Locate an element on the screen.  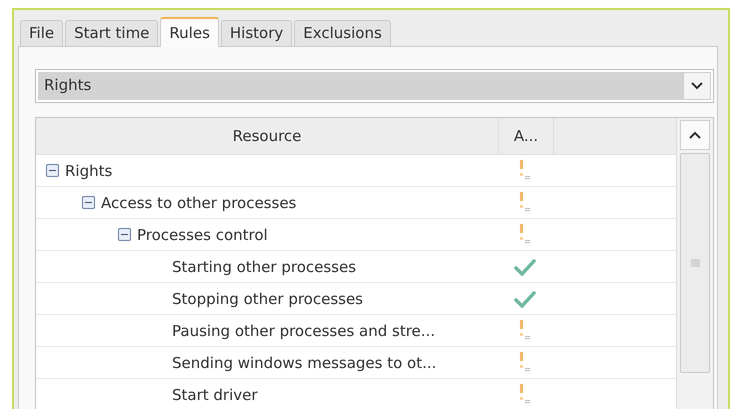
scroll-up-button is located at coordinates (695, 135).